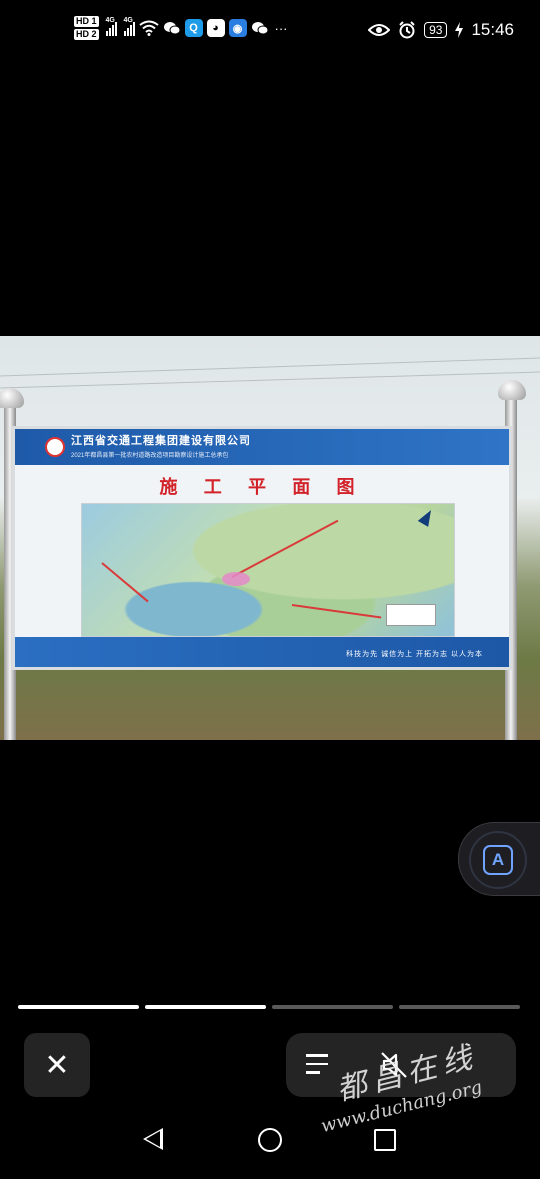  I want to click on construction-map, so click(268, 570).